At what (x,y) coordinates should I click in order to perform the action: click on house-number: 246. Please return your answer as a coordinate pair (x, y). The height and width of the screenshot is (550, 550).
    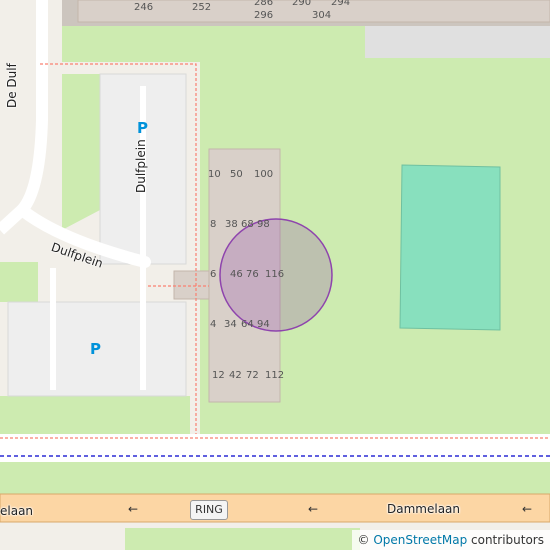
    Looking at the image, I should click on (144, 7).